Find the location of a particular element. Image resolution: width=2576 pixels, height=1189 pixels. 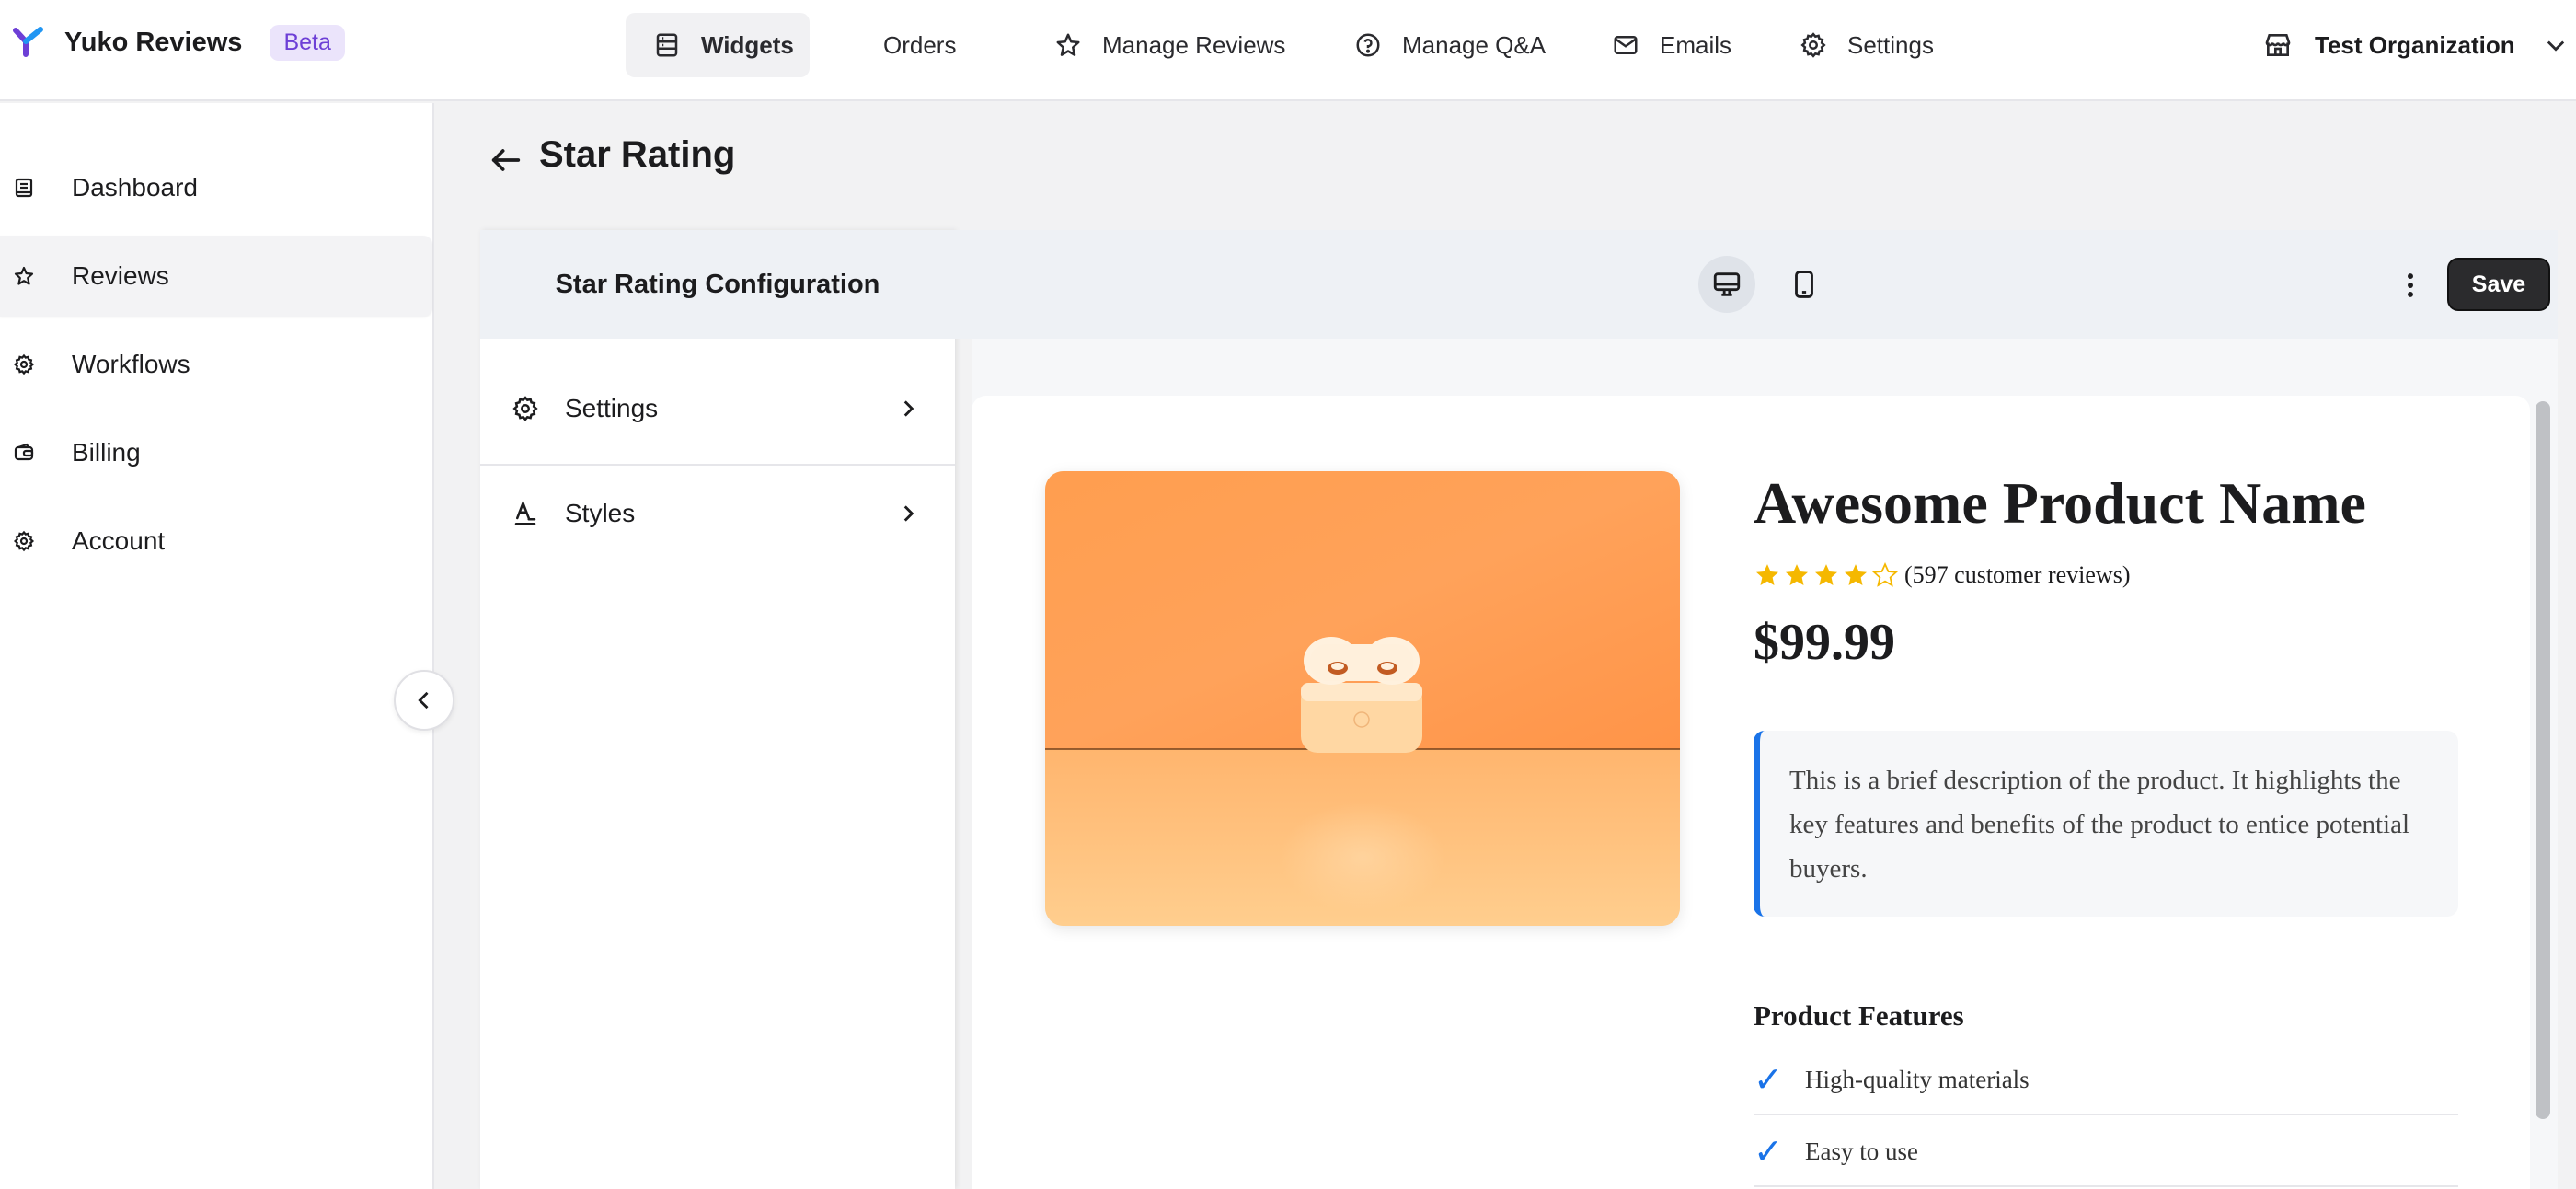

chevron-down-icon is located at coordinates (2555, 46).